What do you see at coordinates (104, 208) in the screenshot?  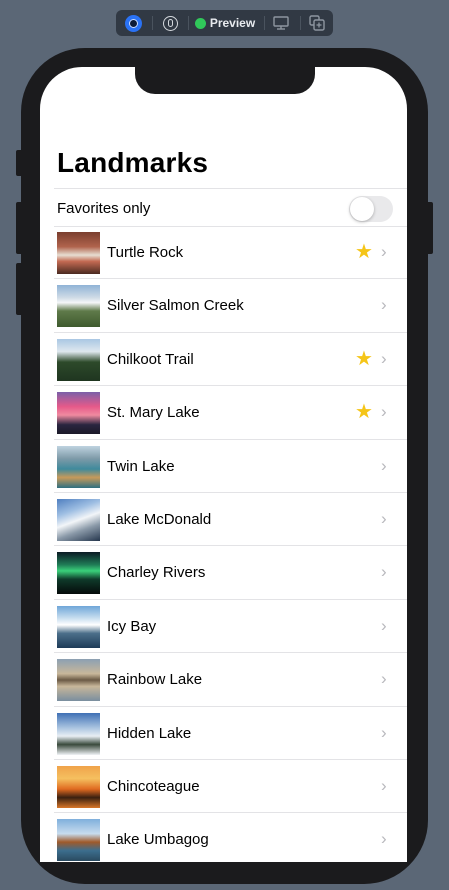 I see `favorites-label: Favorites only` at bounding box center [104, 208].